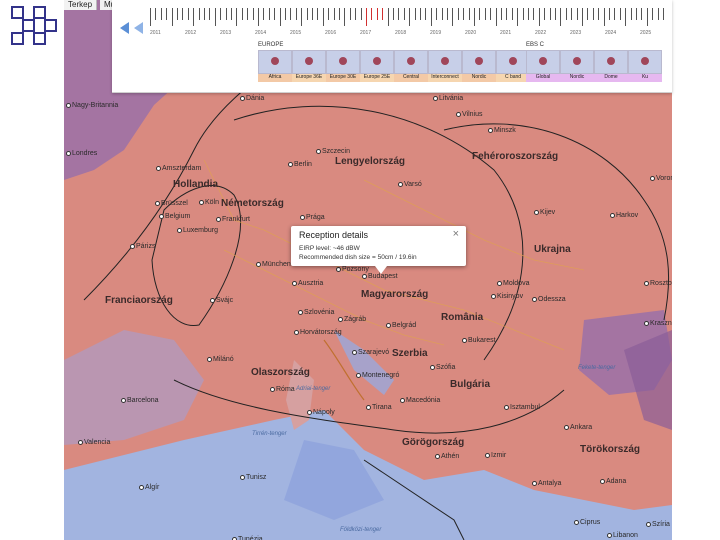  What do you see at coordinates (343, 78) in the screenshot?
I see `beam-thumbnail-caption: Europe 30E` at bounding box center [343, 78].